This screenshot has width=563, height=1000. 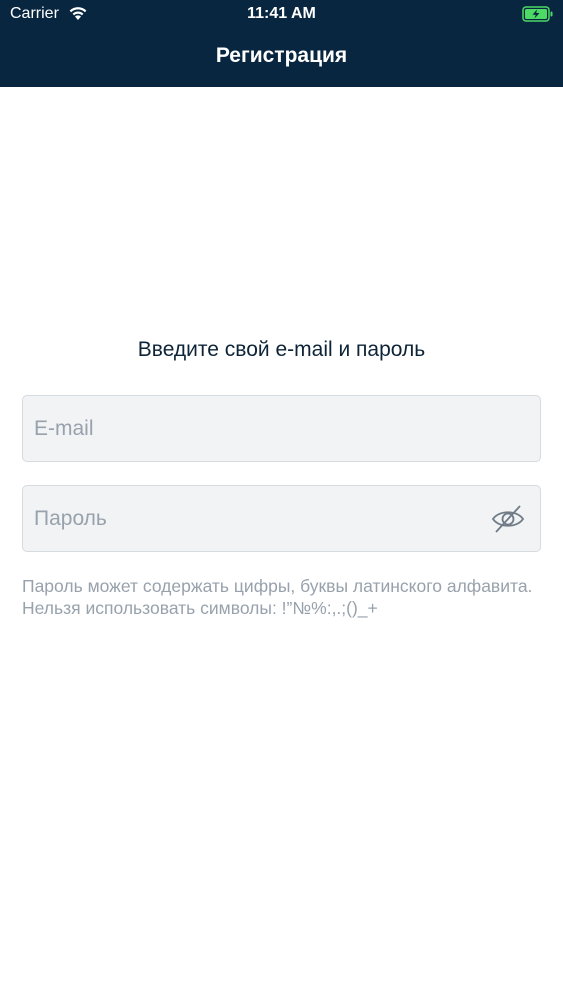 What do you see at coordinates (281, 349) in the screenshot?
I see `form-prompt: Введите свой e-mail и пароль` at bounding box center [281, 349].